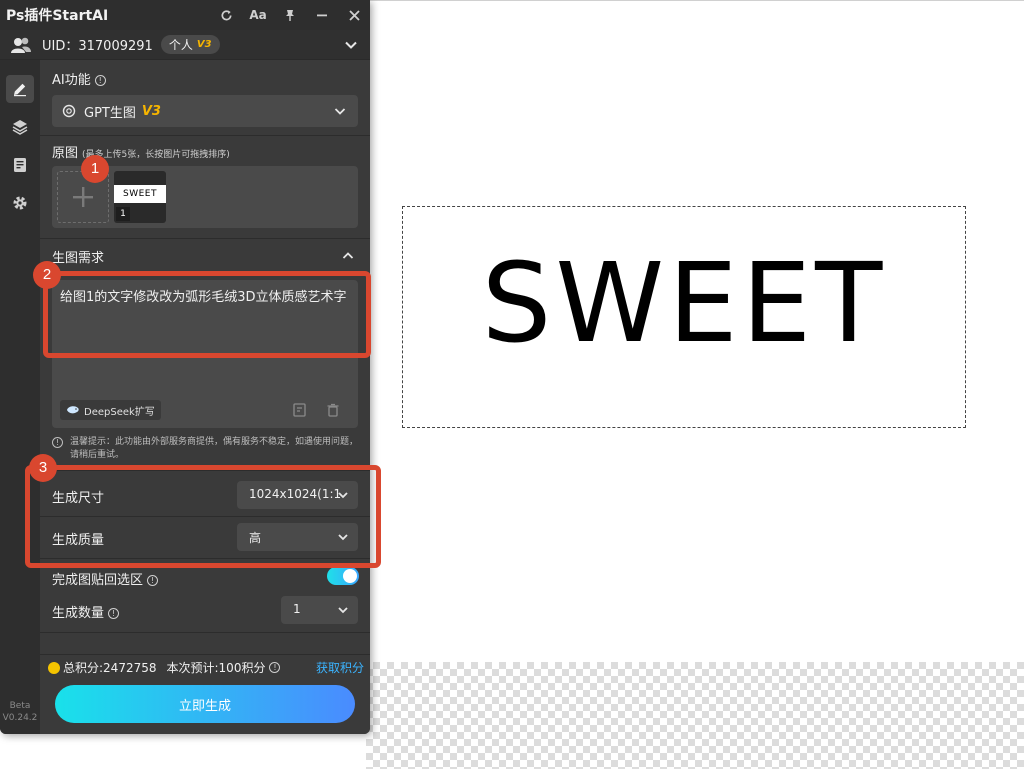 The width and height of the screenshot is (1024, 769). Describe the element at coordinates (226, 15) in the screenshot. I see `refresh-icon` at that location.